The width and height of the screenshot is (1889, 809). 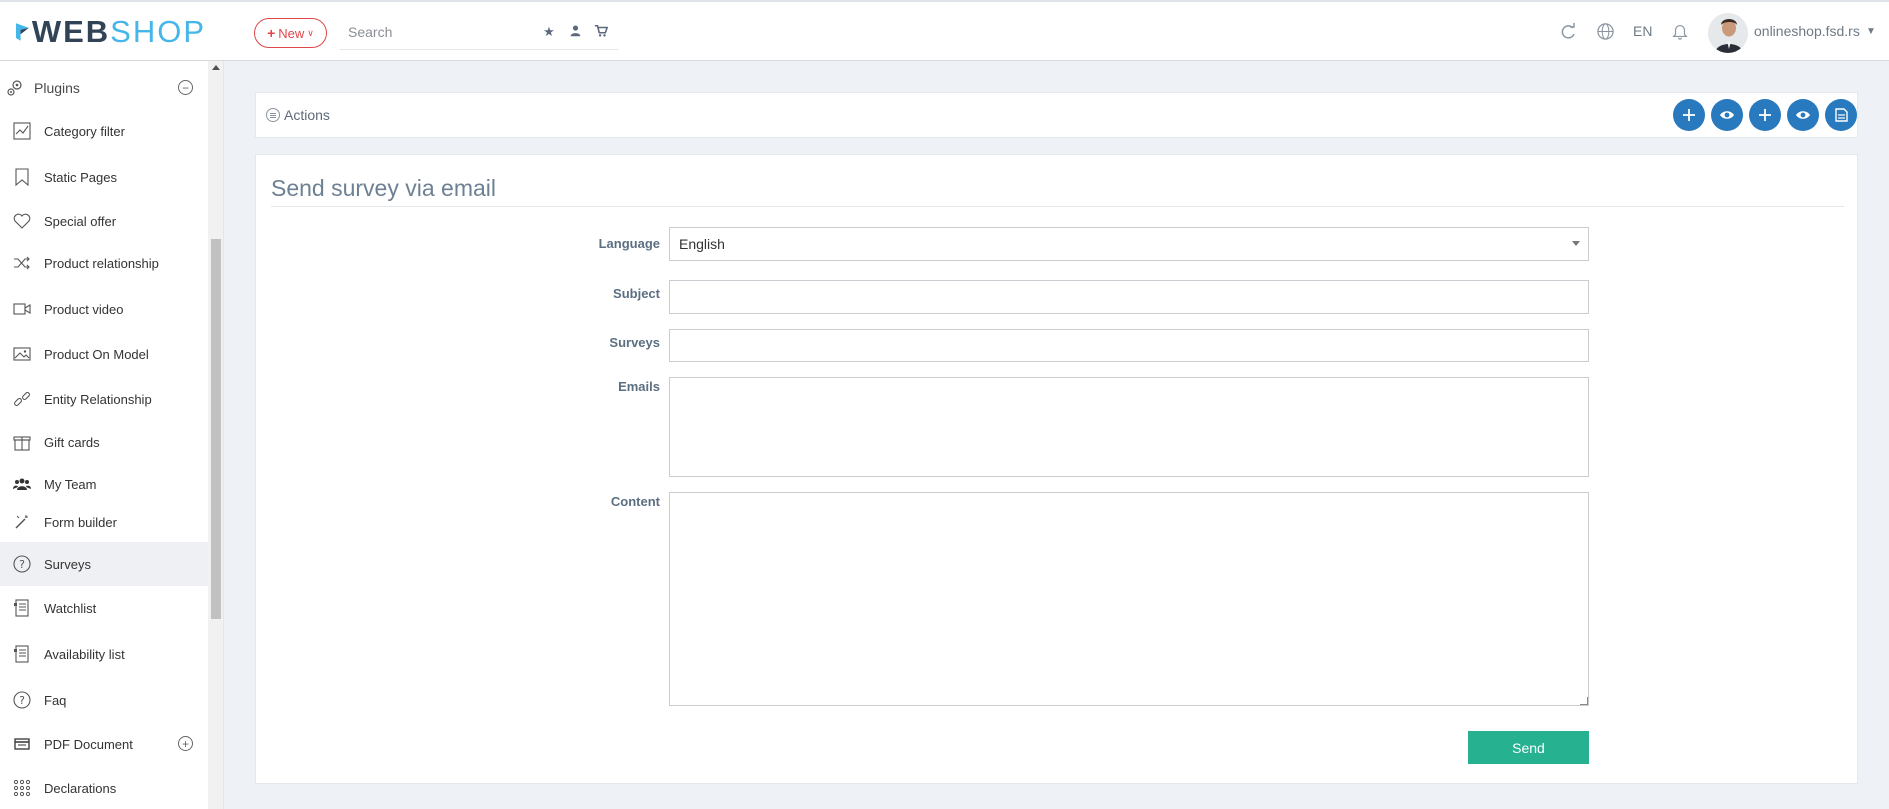 I want to click on send-button: Send, so click(x=1528, y=747).